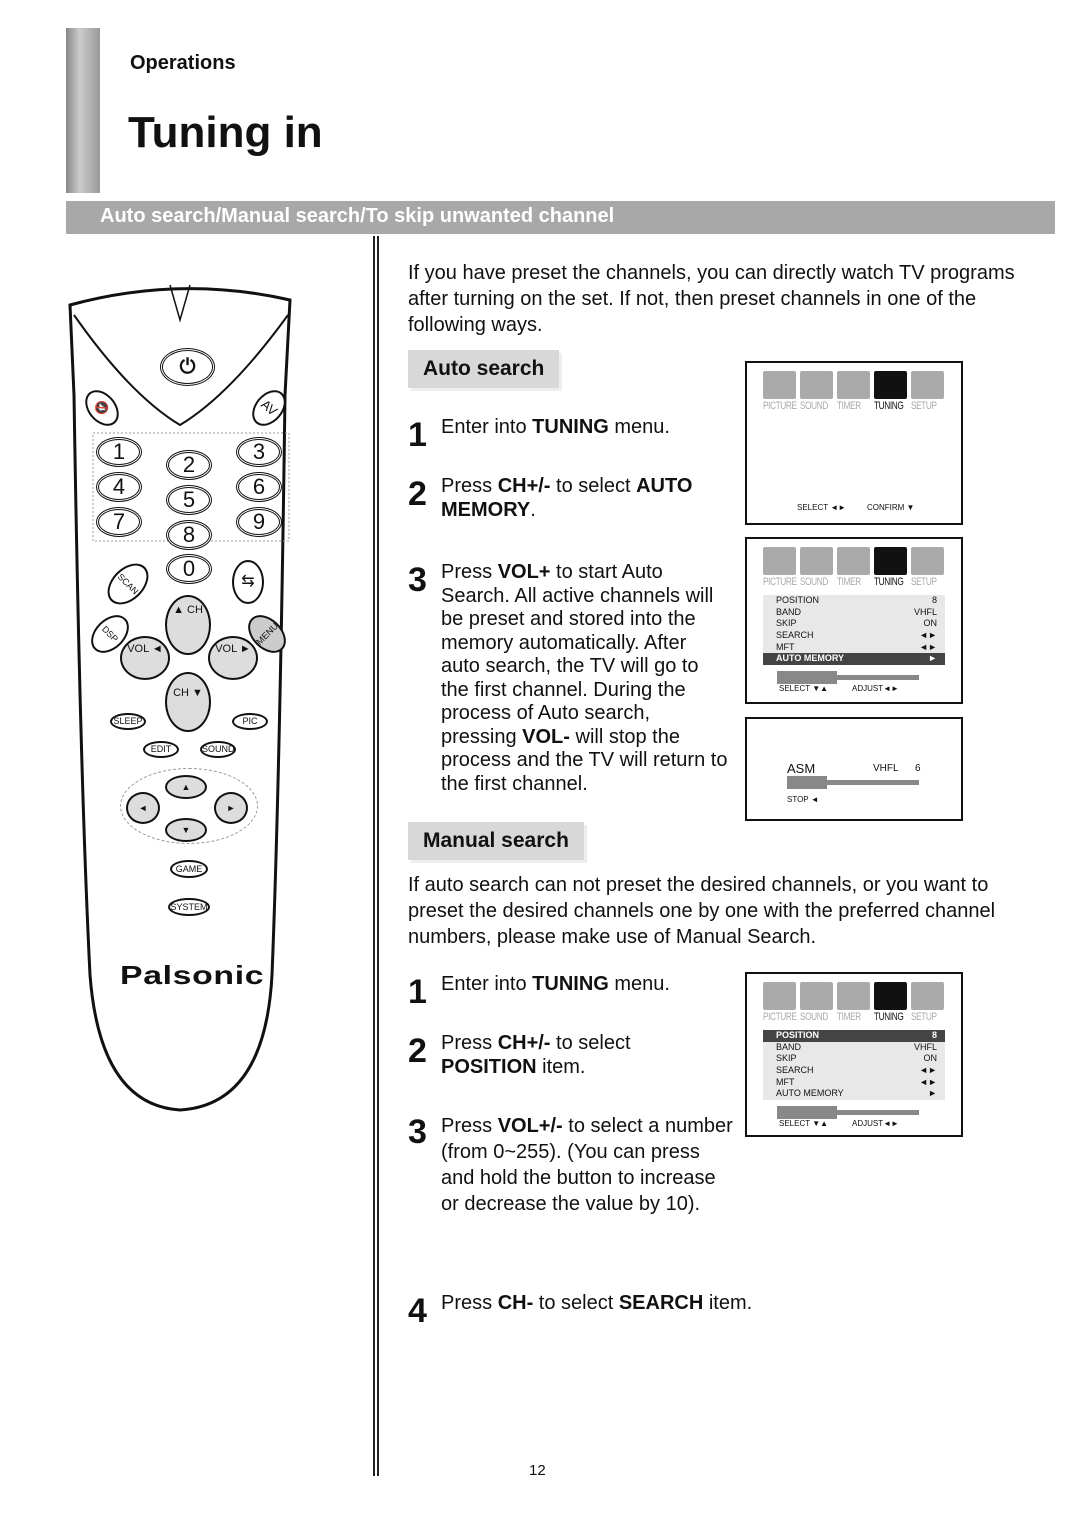  What do you see at coordinates (780, 582) in the screenshot?
I see `menu-tab-label: PICTURE` at bounding box center [780, 582].